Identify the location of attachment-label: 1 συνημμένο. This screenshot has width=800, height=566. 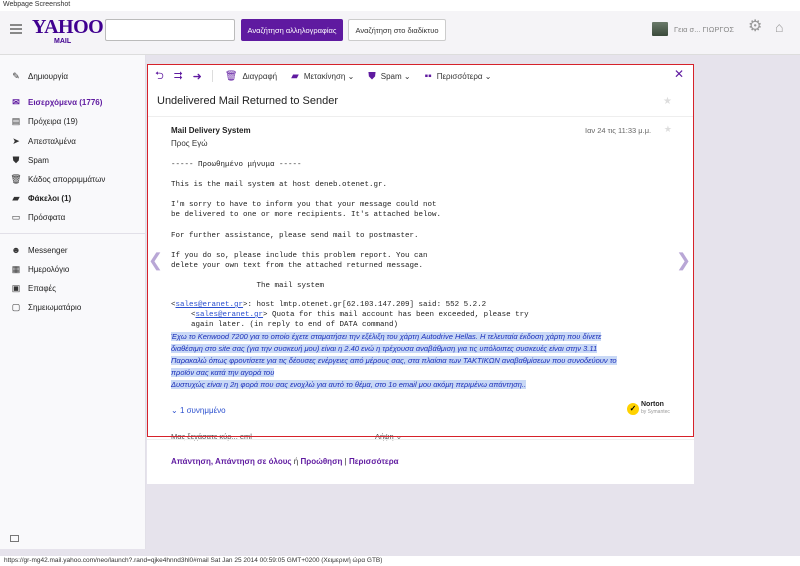
(202, 410).